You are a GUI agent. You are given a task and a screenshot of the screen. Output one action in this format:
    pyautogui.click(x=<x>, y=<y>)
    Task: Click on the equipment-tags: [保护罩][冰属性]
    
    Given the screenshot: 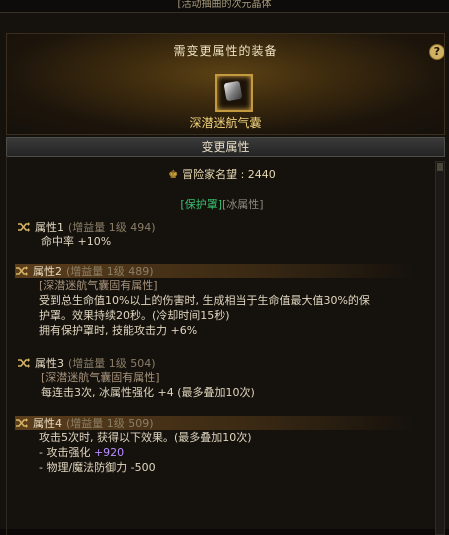 What is the action you would take?
    pyautogui.click(x=222, y=204)
    